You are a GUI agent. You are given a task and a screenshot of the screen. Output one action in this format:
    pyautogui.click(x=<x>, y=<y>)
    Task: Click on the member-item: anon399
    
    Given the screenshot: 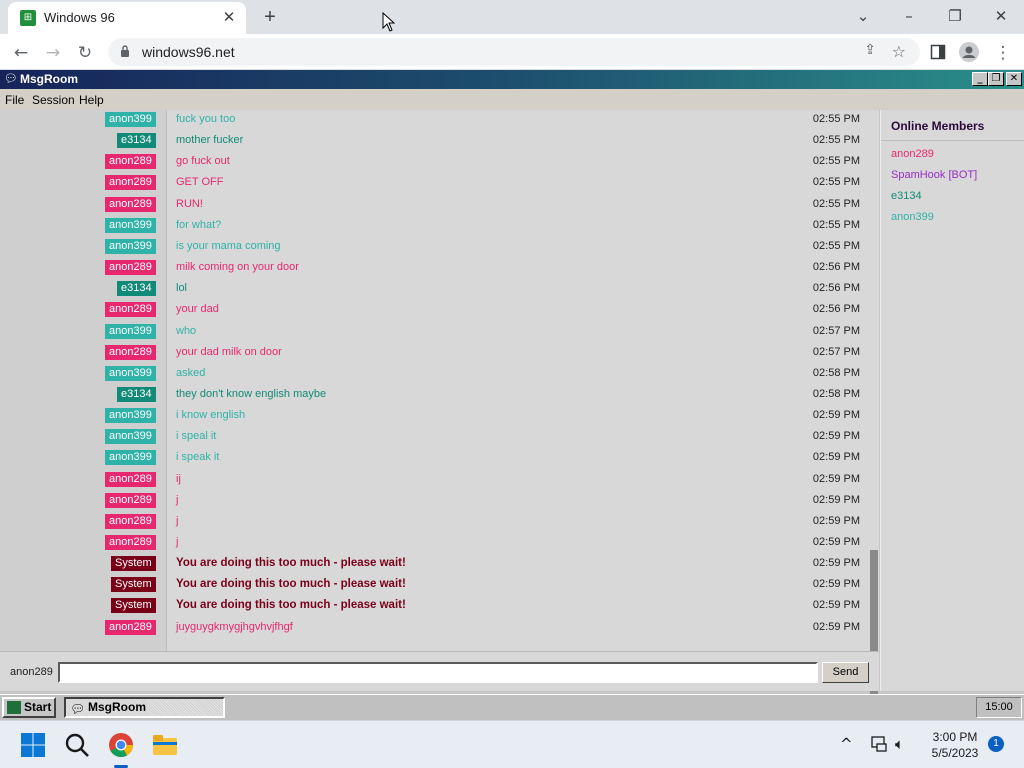 What is the action you would take?
    pyautogui.click(x=912, y=217)
    